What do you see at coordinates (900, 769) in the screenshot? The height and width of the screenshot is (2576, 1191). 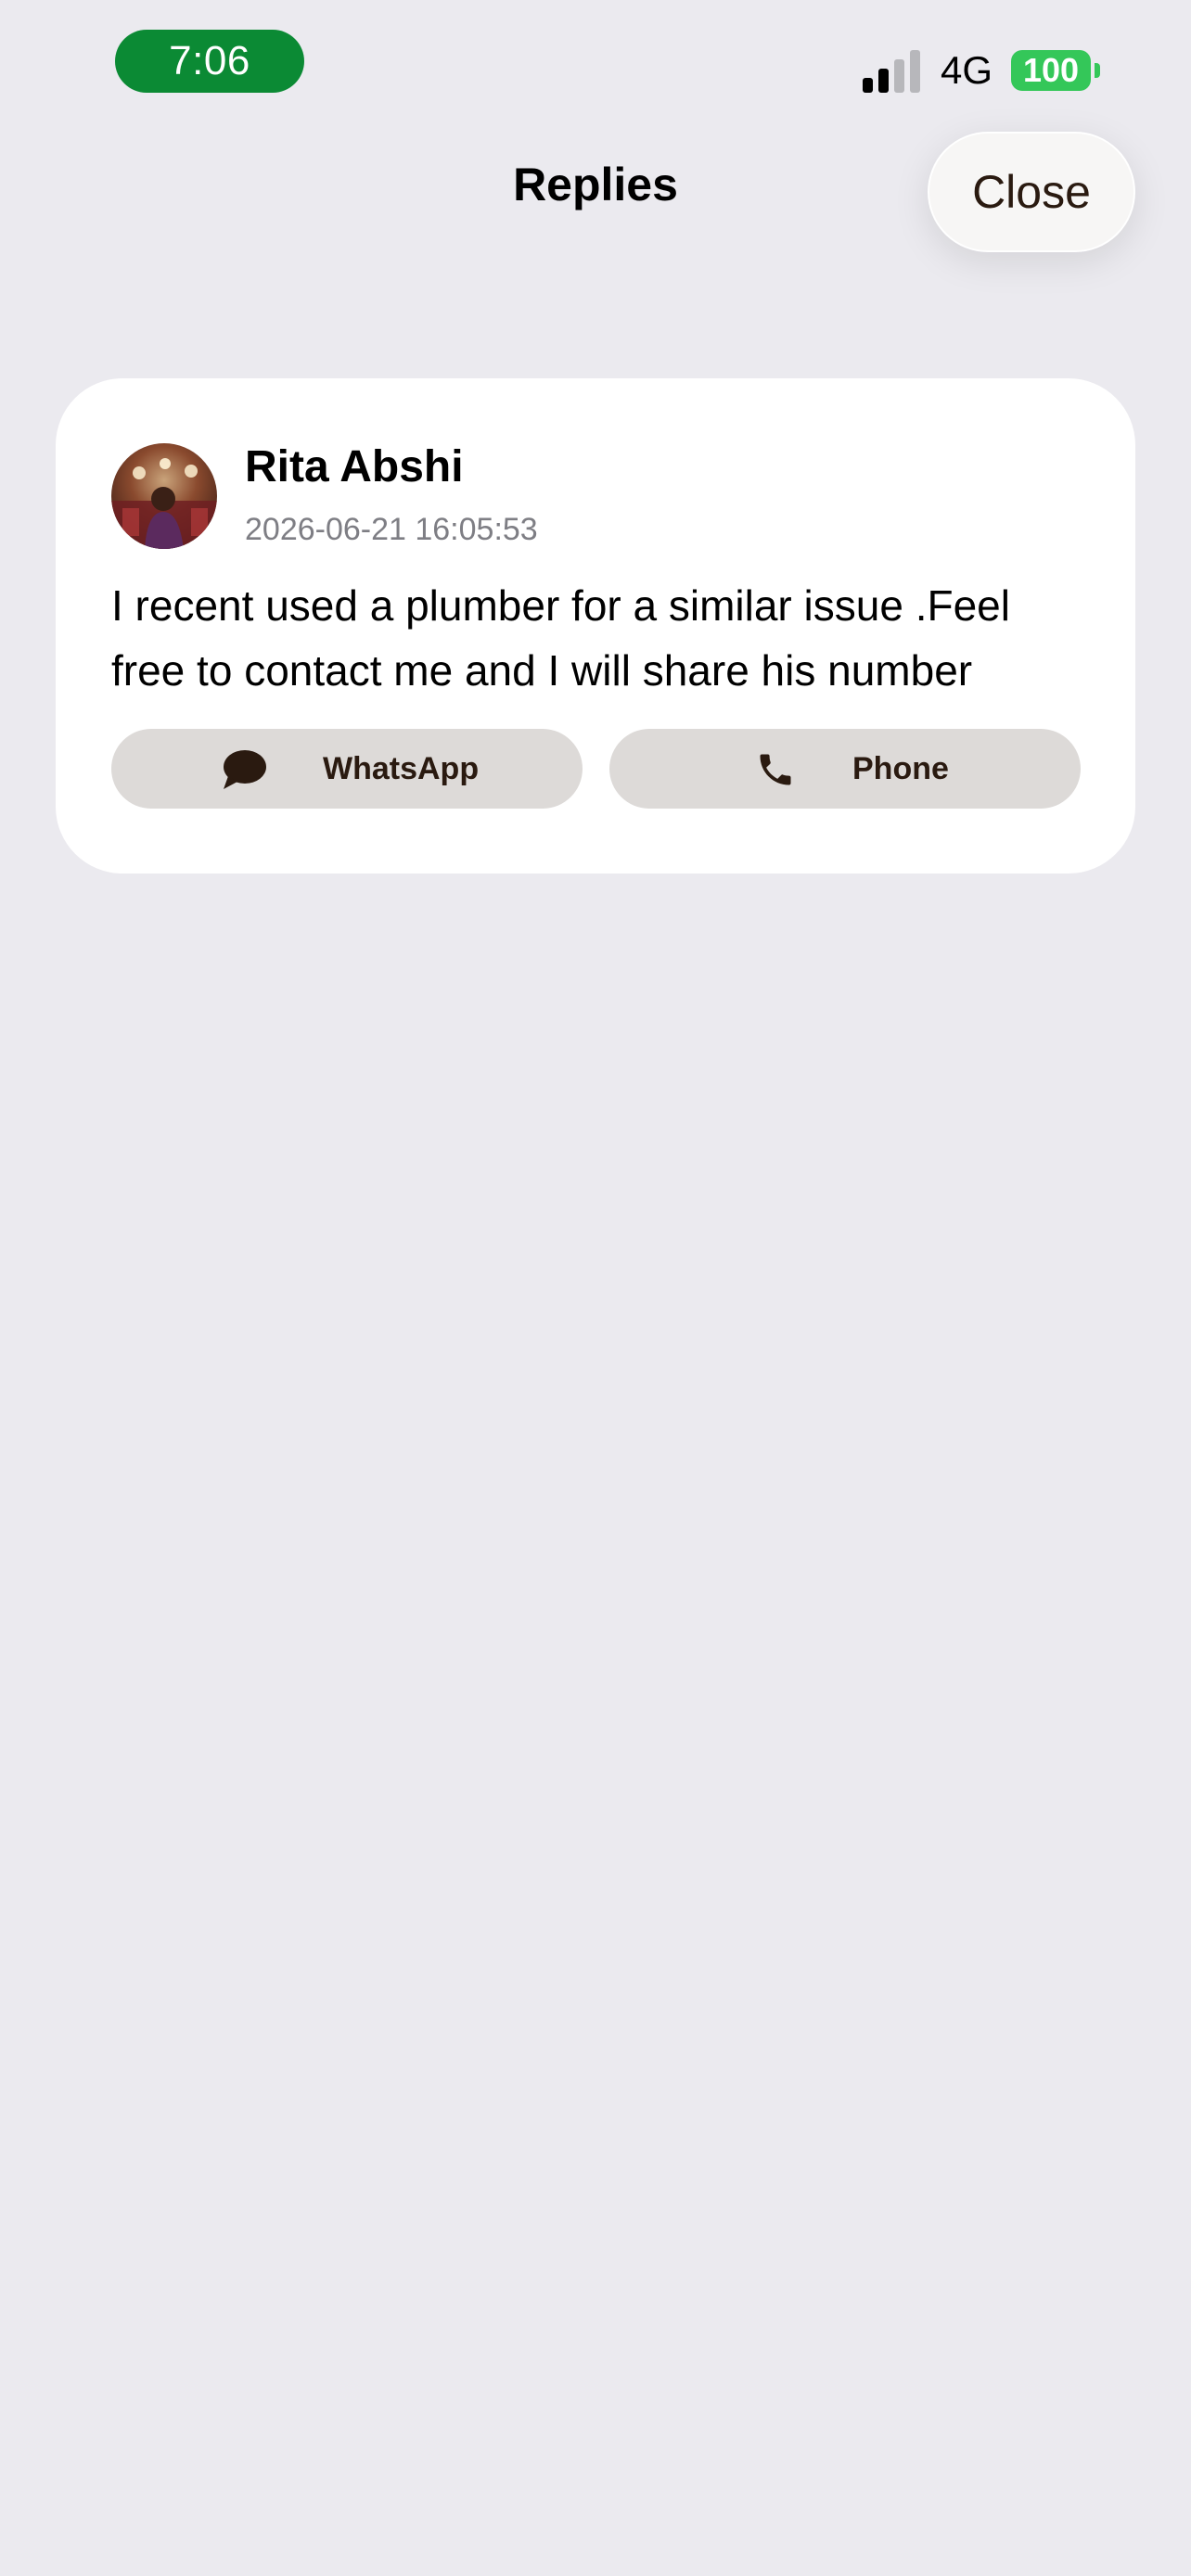 I see `phone-button-label: Phone` at bounding box center [900, 769].